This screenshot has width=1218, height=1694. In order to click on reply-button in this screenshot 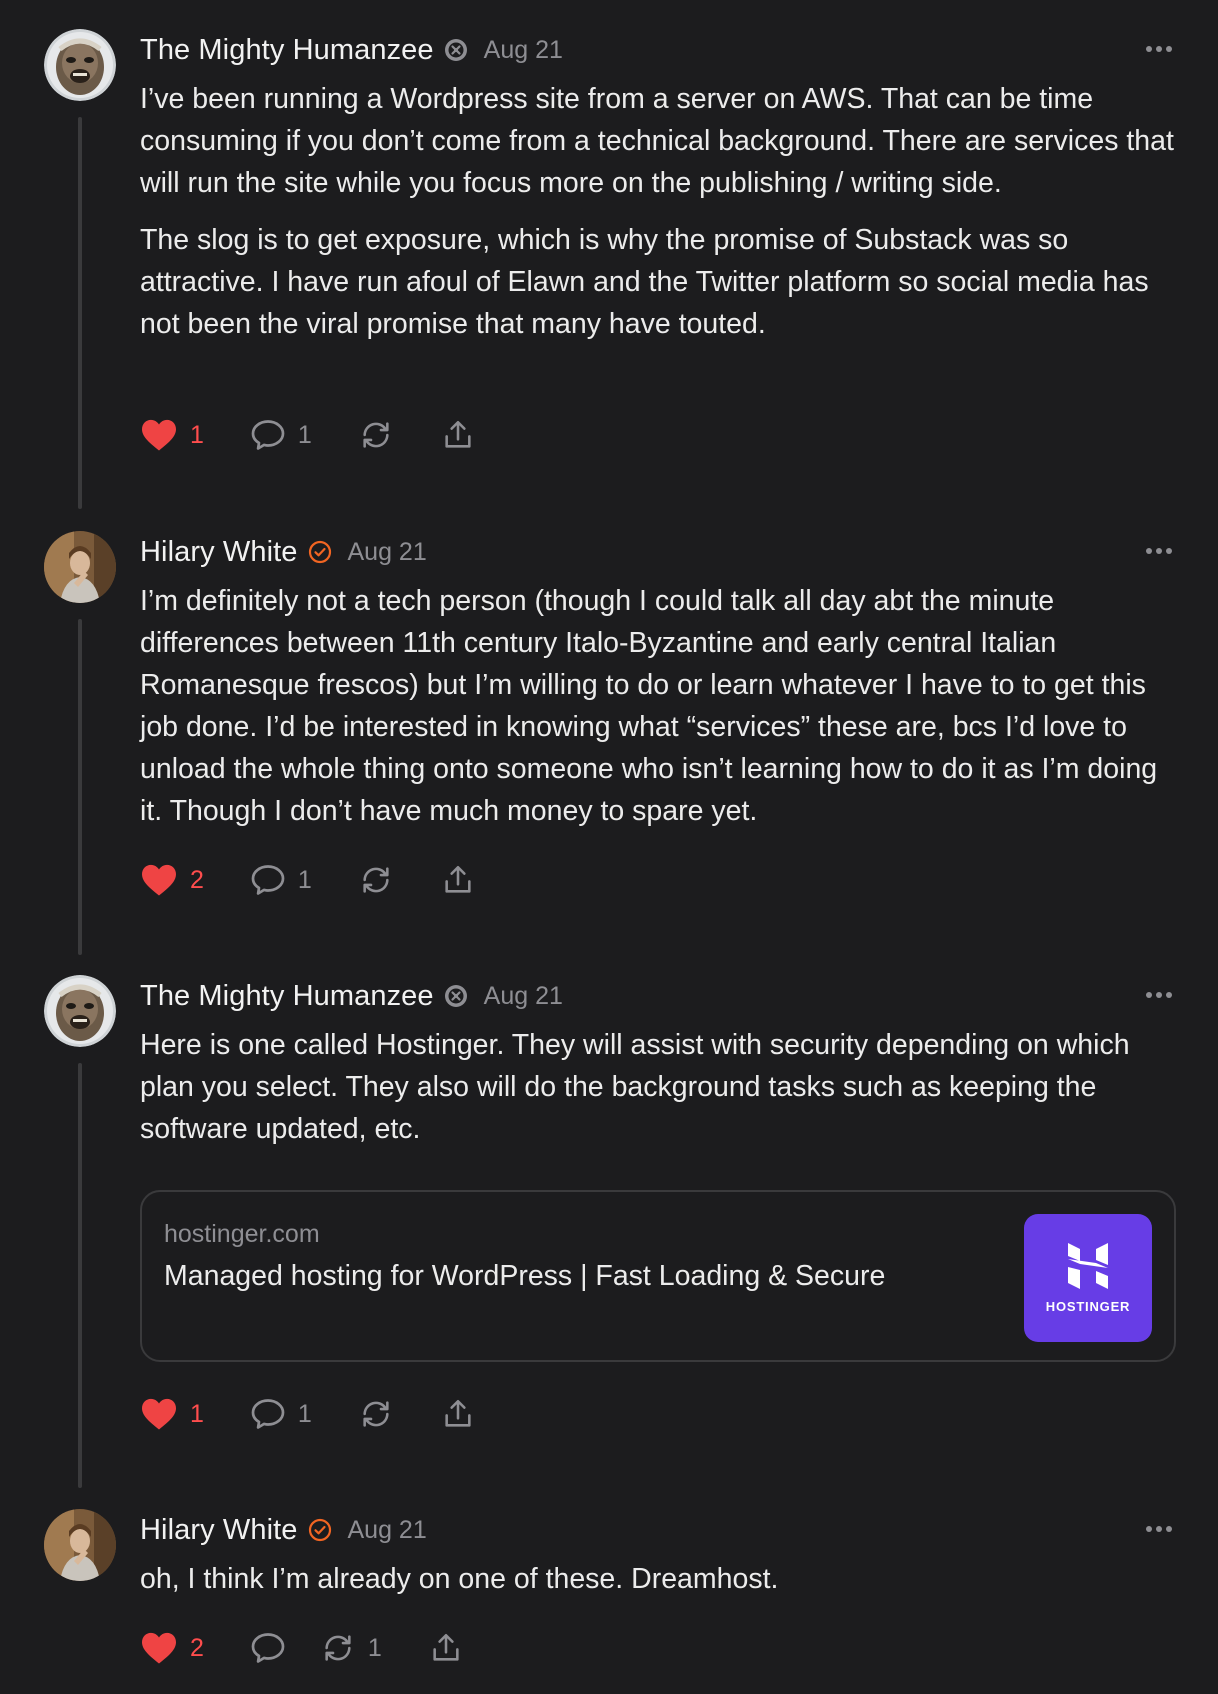, I will do `click(268, 1648)`.